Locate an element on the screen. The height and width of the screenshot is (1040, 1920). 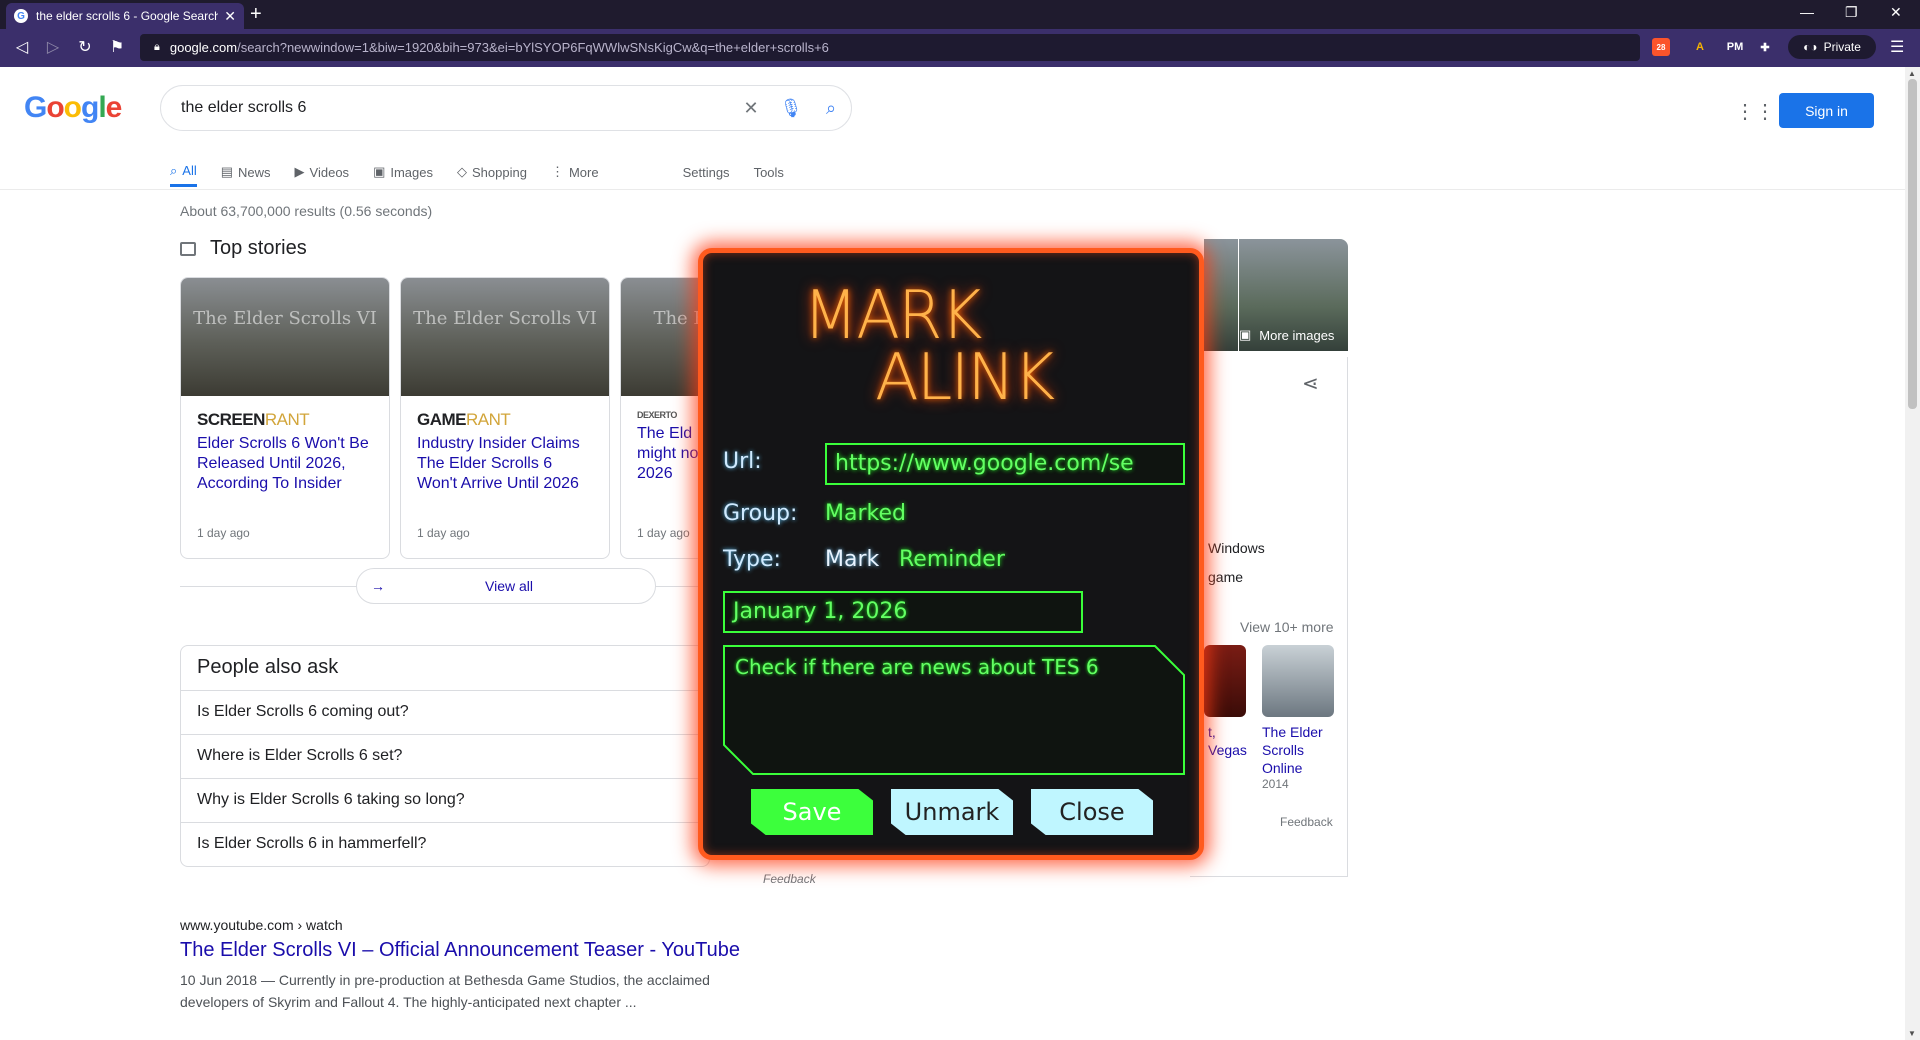
tab-close-icon: ✕ is located at coordinates (230, 16).